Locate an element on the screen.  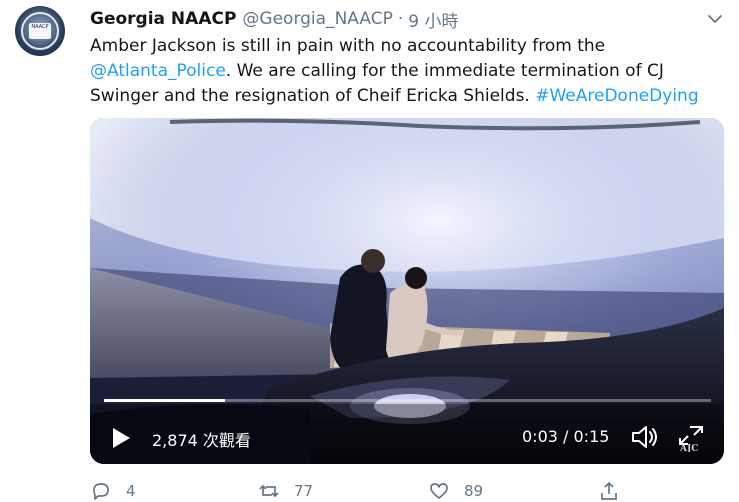
play-icon is located at coordinates (121, 438).